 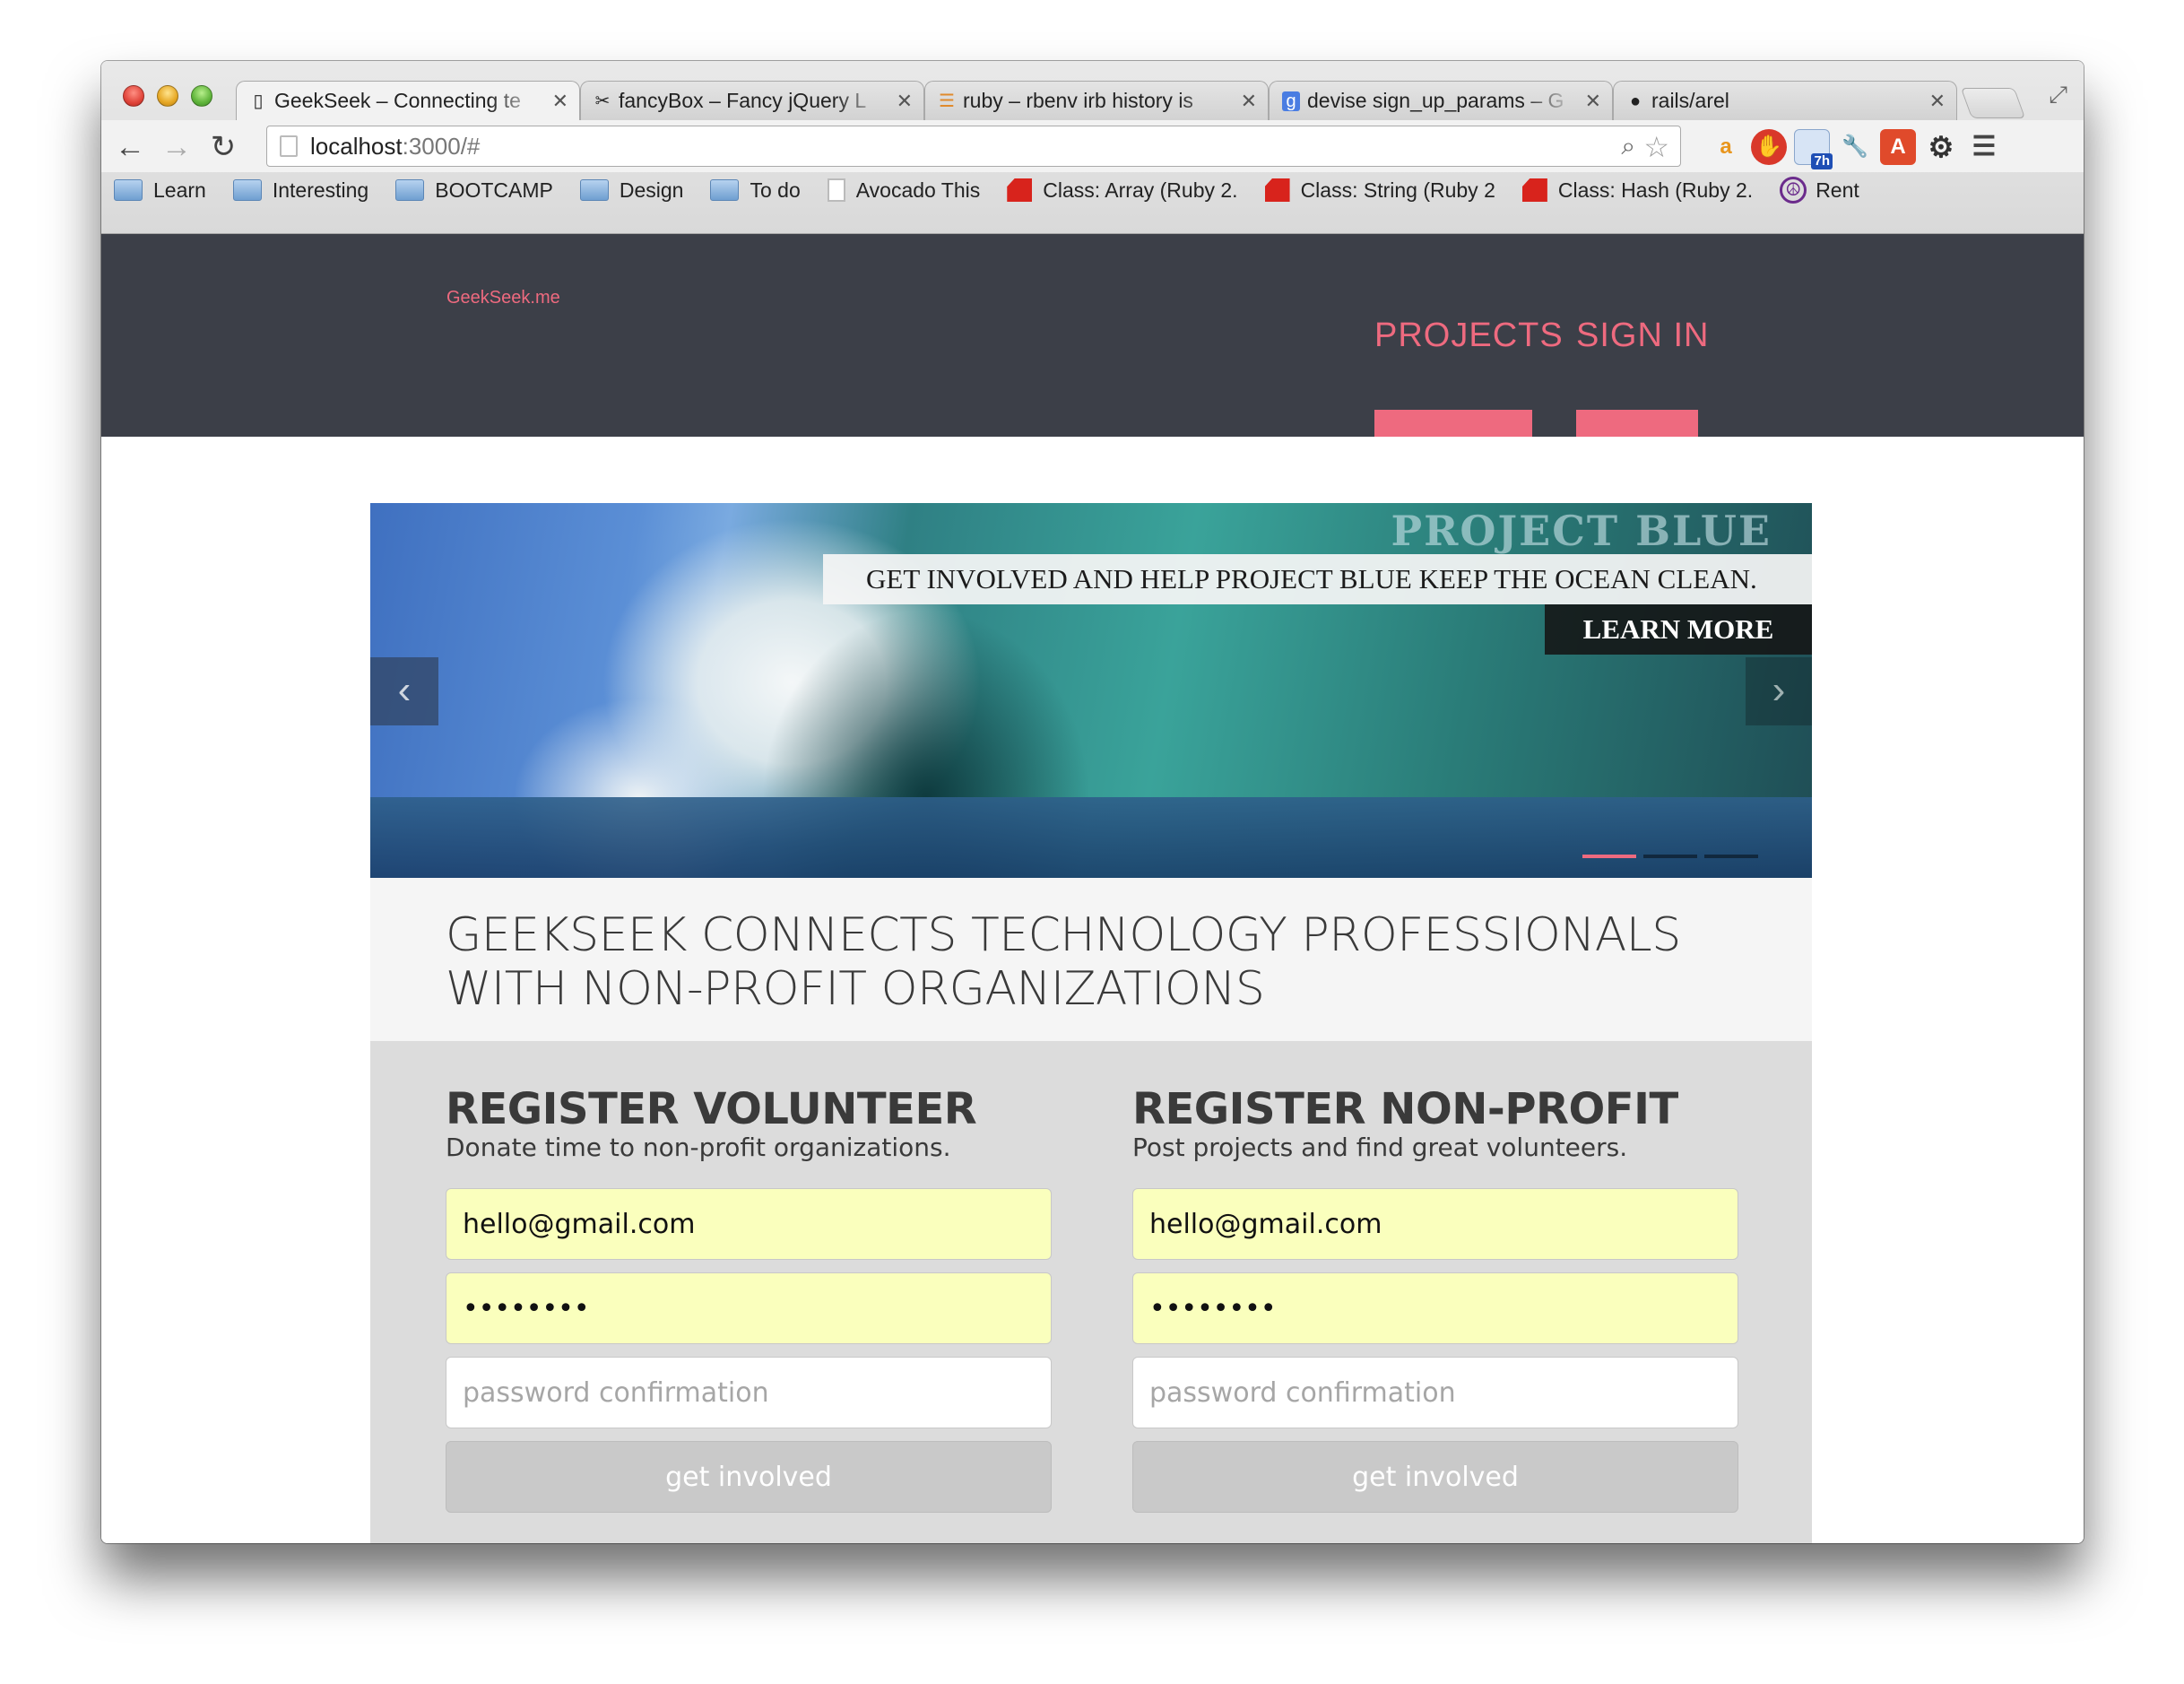 I want to click on fullscreen-icon: ⤢, so click(x=2058, y=95).